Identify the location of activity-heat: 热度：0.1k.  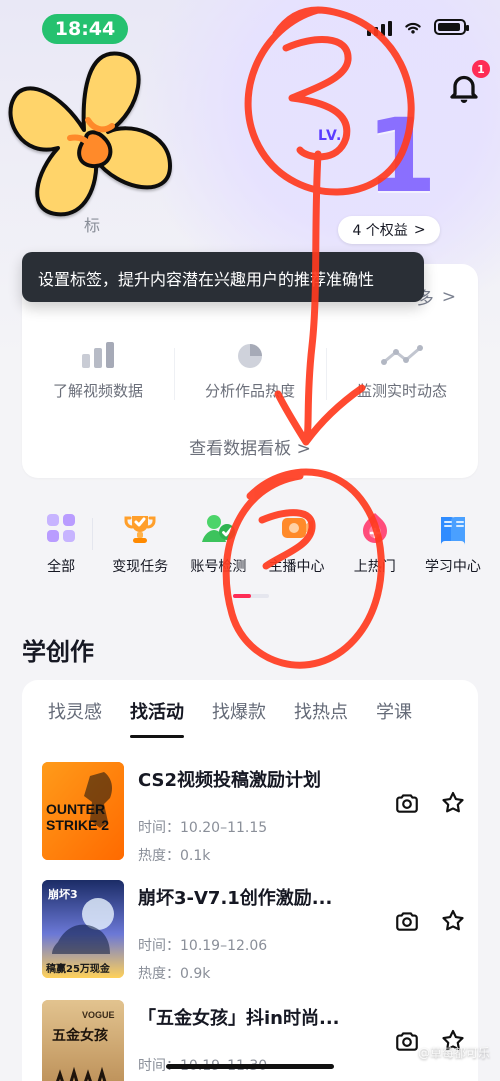
(174, 856).